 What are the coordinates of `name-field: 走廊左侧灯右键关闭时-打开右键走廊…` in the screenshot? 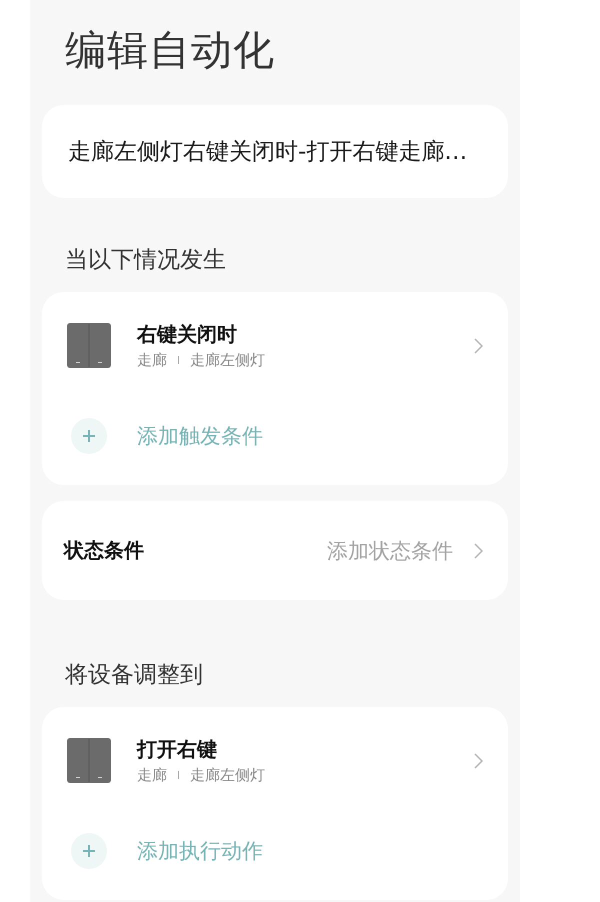 It's located at (275, 151).